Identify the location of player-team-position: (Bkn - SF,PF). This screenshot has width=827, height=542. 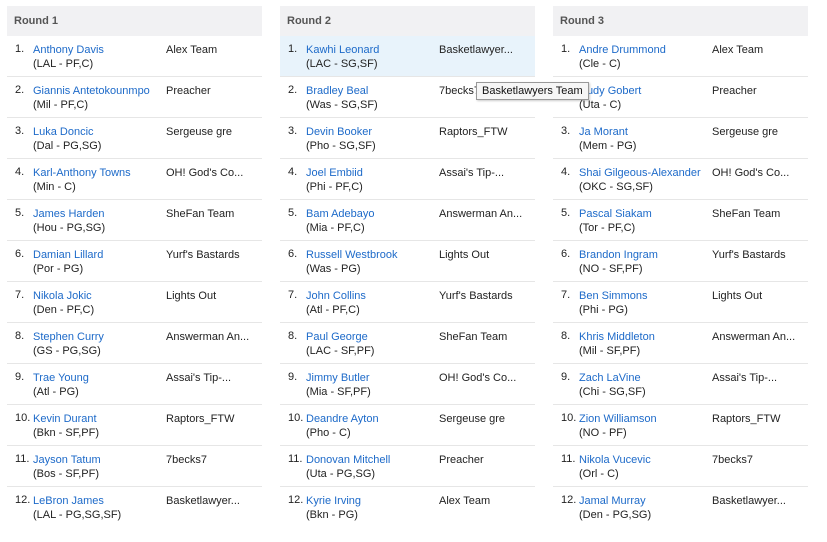
(66, 433).